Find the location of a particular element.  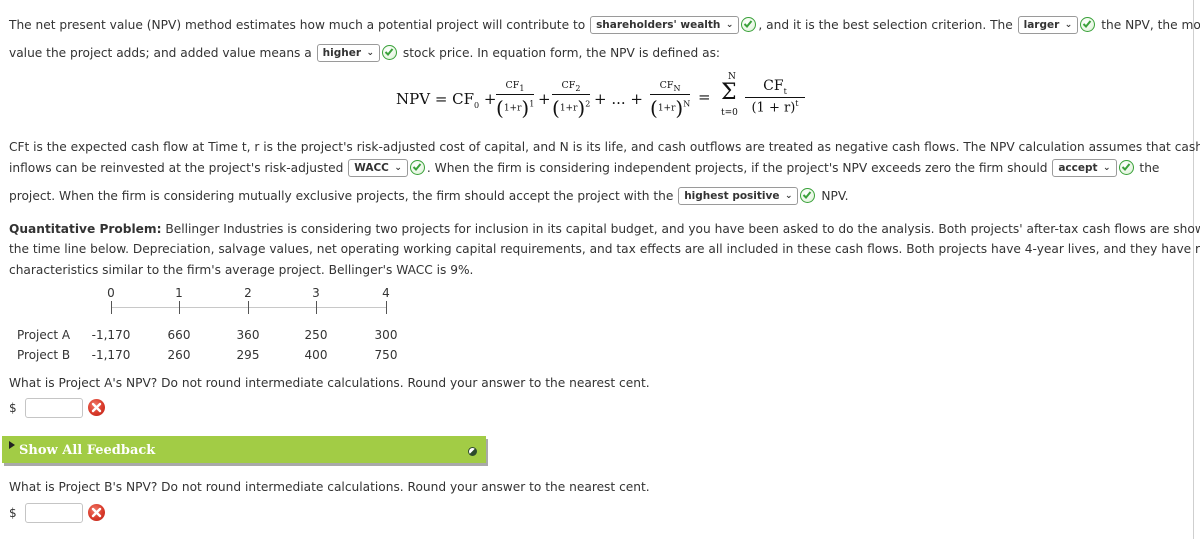

larger-dropdown: larger ⌄ is located at coordinates (1048, 24).